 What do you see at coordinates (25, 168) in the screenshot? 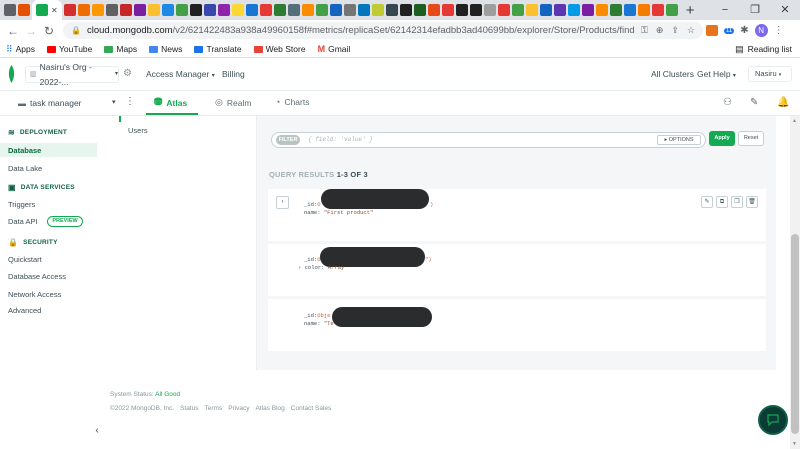
I see `sidebar-item-data-lake: Data Lake` at bounding box center [25, 168].